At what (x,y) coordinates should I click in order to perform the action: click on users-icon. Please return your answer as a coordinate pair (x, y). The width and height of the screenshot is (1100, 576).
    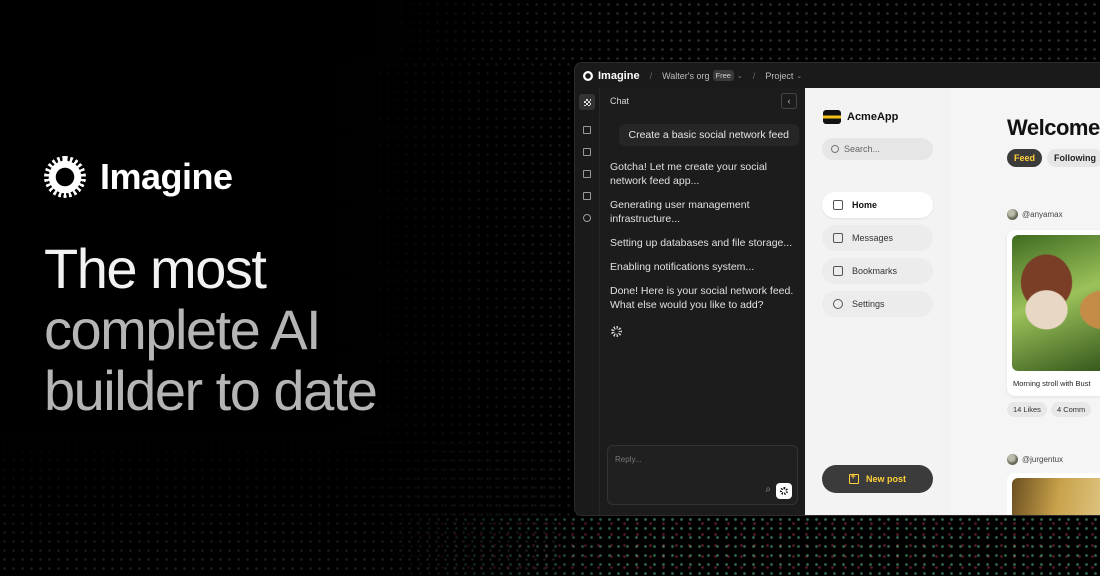
    Looking at the image, I should click on (587, 130).